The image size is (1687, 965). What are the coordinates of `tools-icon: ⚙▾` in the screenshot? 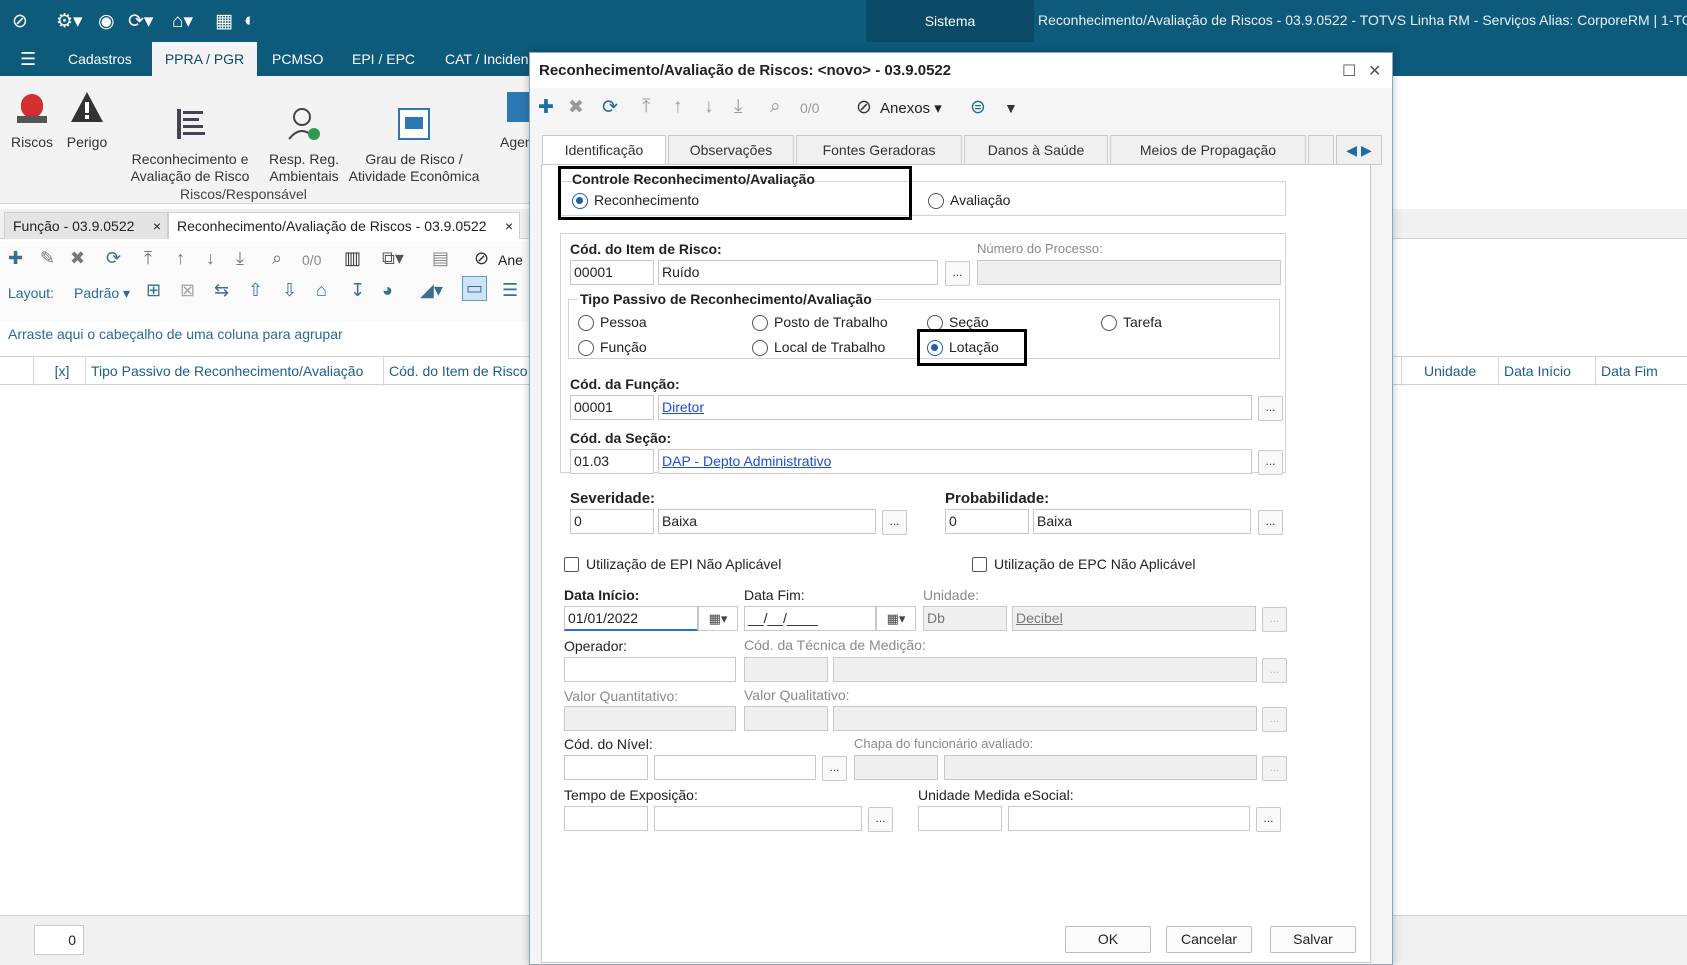 It's located at (69, 21).